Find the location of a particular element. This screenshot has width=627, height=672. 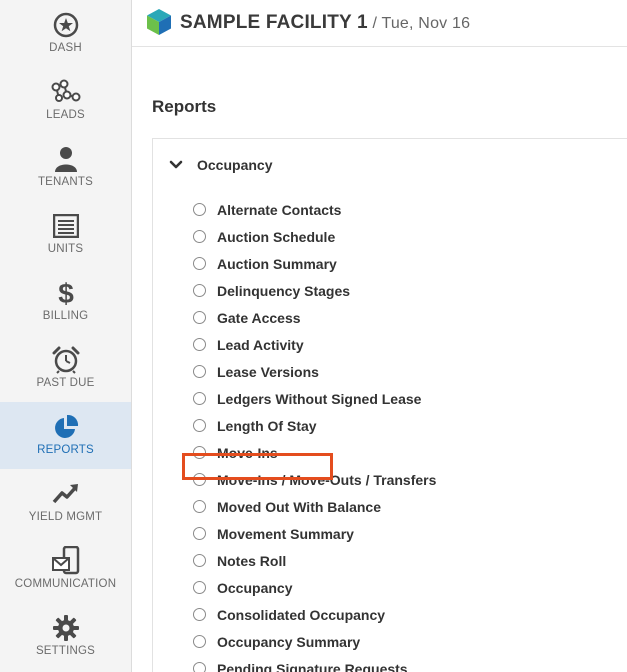

report-label: Notes Roll is located at coordinates (252, 560).